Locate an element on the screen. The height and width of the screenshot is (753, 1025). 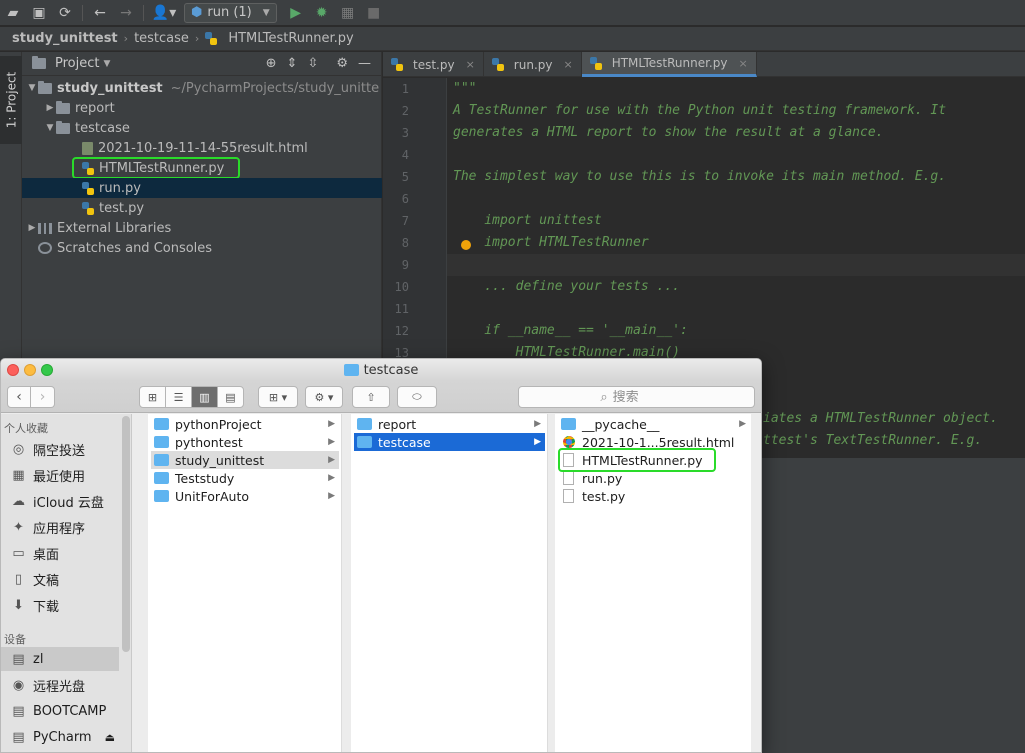
finder-item-unitforauto: UnitForAuto ▶ is located at coordinates (245, 496).